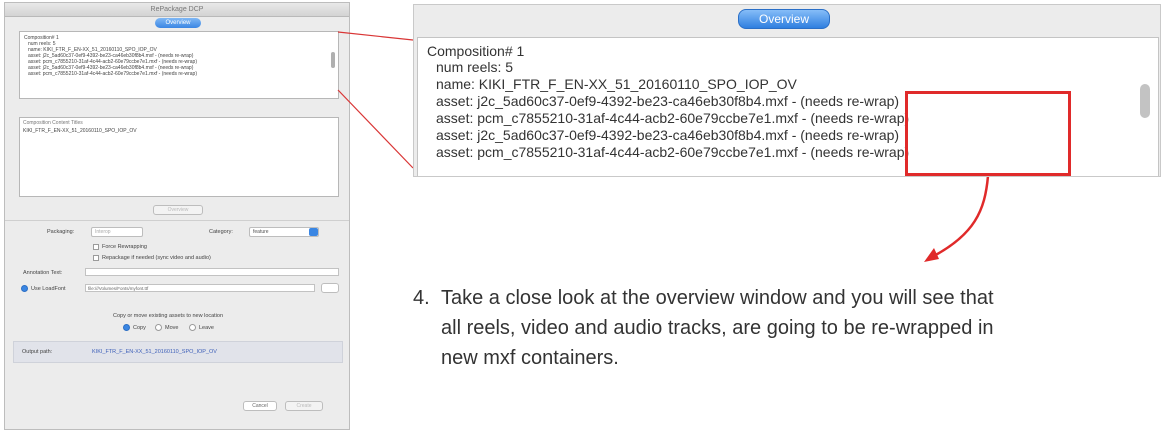 This screenshot has width=1164, height=437. I want to click on zoom-scrollbar, so click(1145, 101).